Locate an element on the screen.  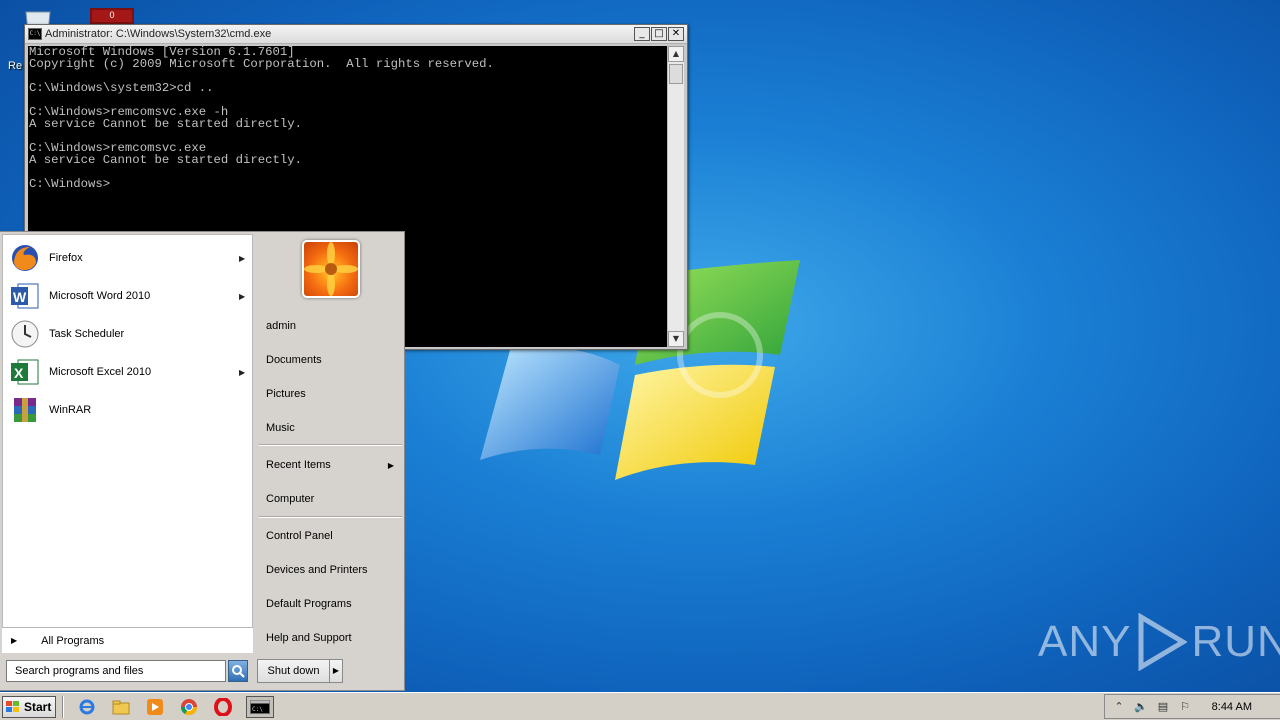
ie-icon is located at coordinates (87, 707).